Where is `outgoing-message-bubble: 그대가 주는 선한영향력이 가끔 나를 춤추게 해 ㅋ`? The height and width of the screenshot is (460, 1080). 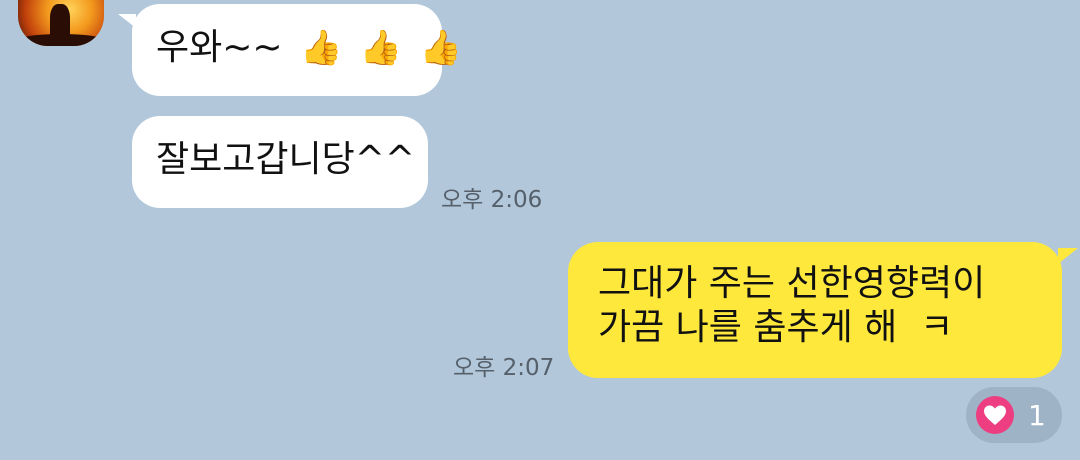
outgoing-message-bubble: 그대가 주는 선한영향력이 가끔 나를 춤추게 해 ㅋ is located at coordinates (823, 310).